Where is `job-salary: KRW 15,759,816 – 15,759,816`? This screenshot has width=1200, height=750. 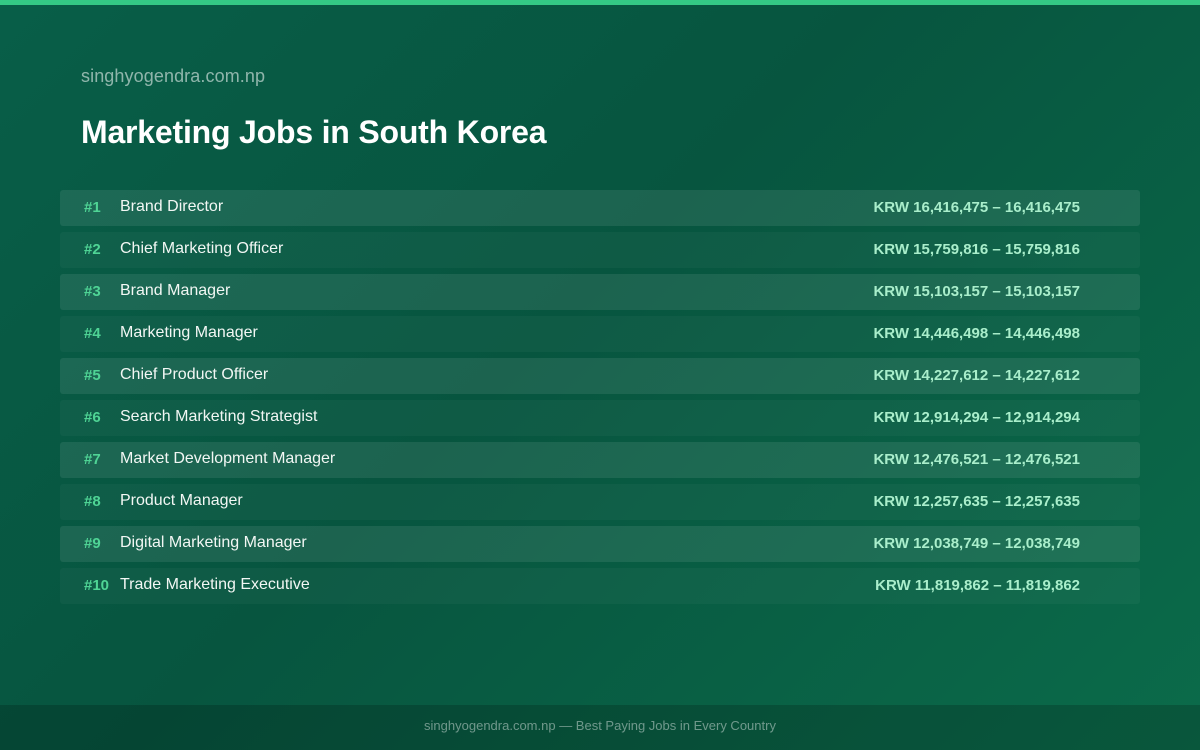
job-salary: KRW 15,759,816 – 15,759,816 is located at coordinates (976, 249).